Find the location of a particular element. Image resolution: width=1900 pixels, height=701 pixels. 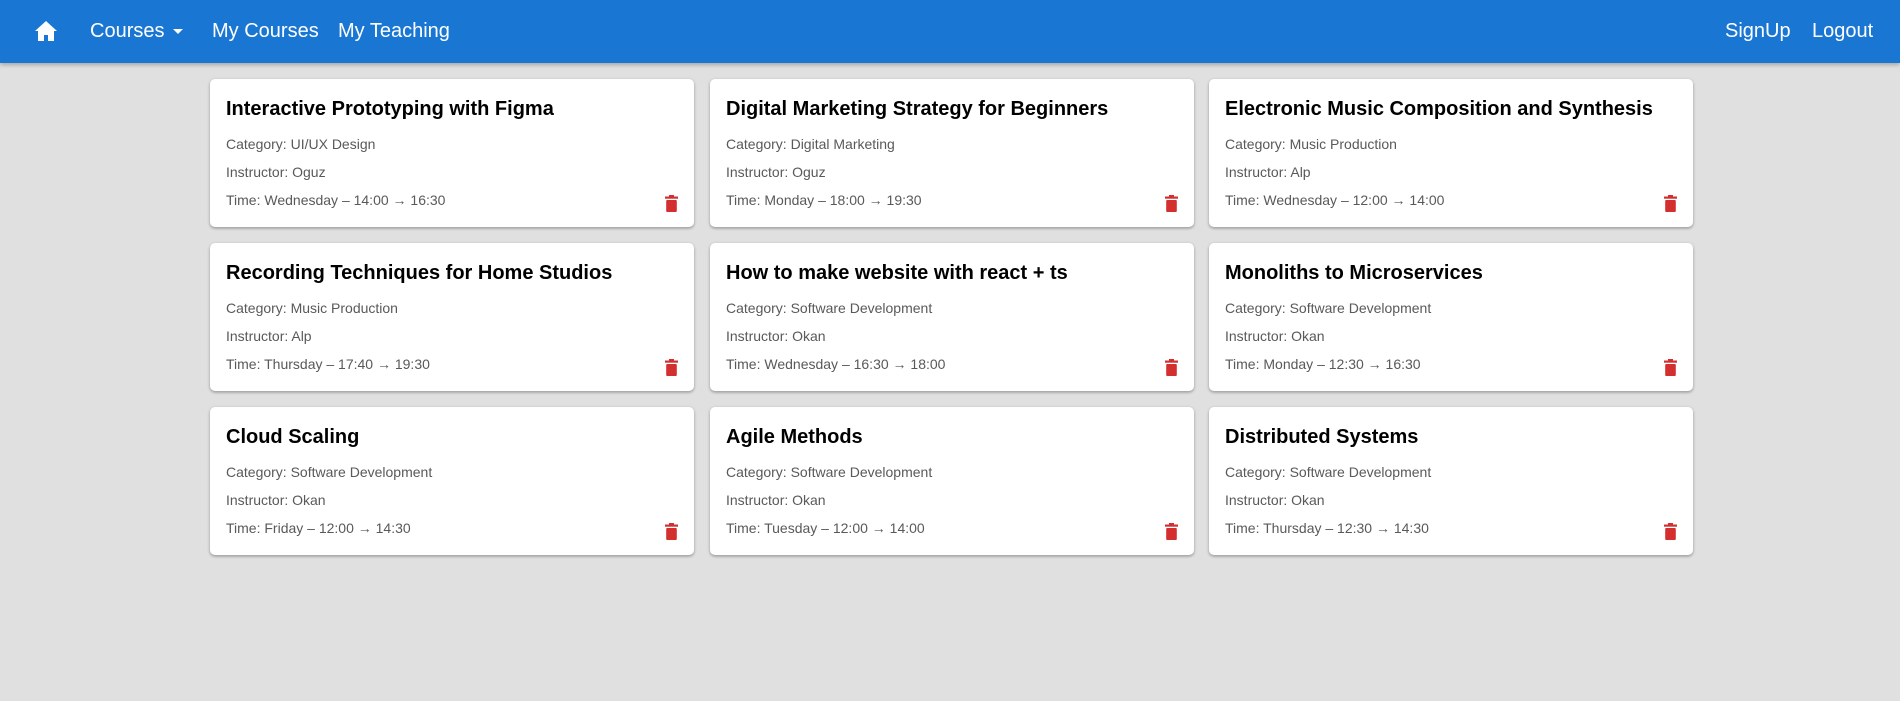

course-title: Interactive Prototyping with Figma is located at coordinates (390, 109).